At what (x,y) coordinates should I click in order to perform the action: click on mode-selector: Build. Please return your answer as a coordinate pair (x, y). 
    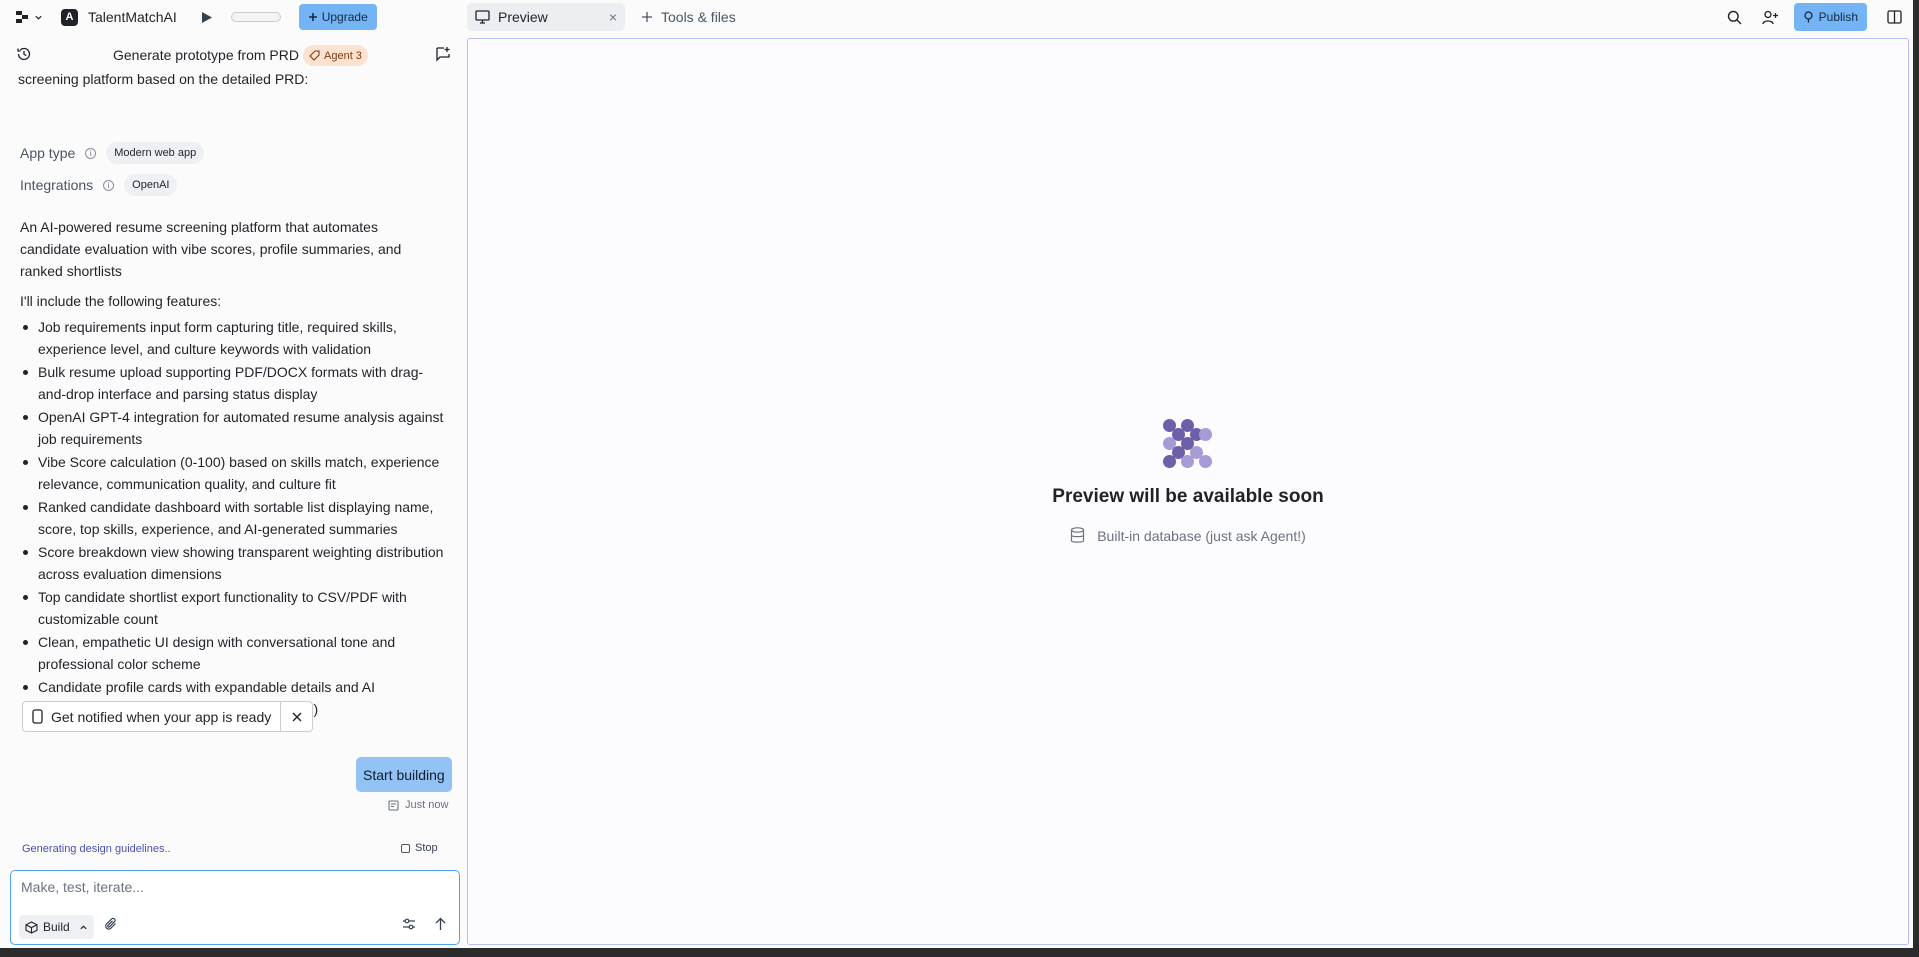
    Looking at the image, I should click on (56, 927).